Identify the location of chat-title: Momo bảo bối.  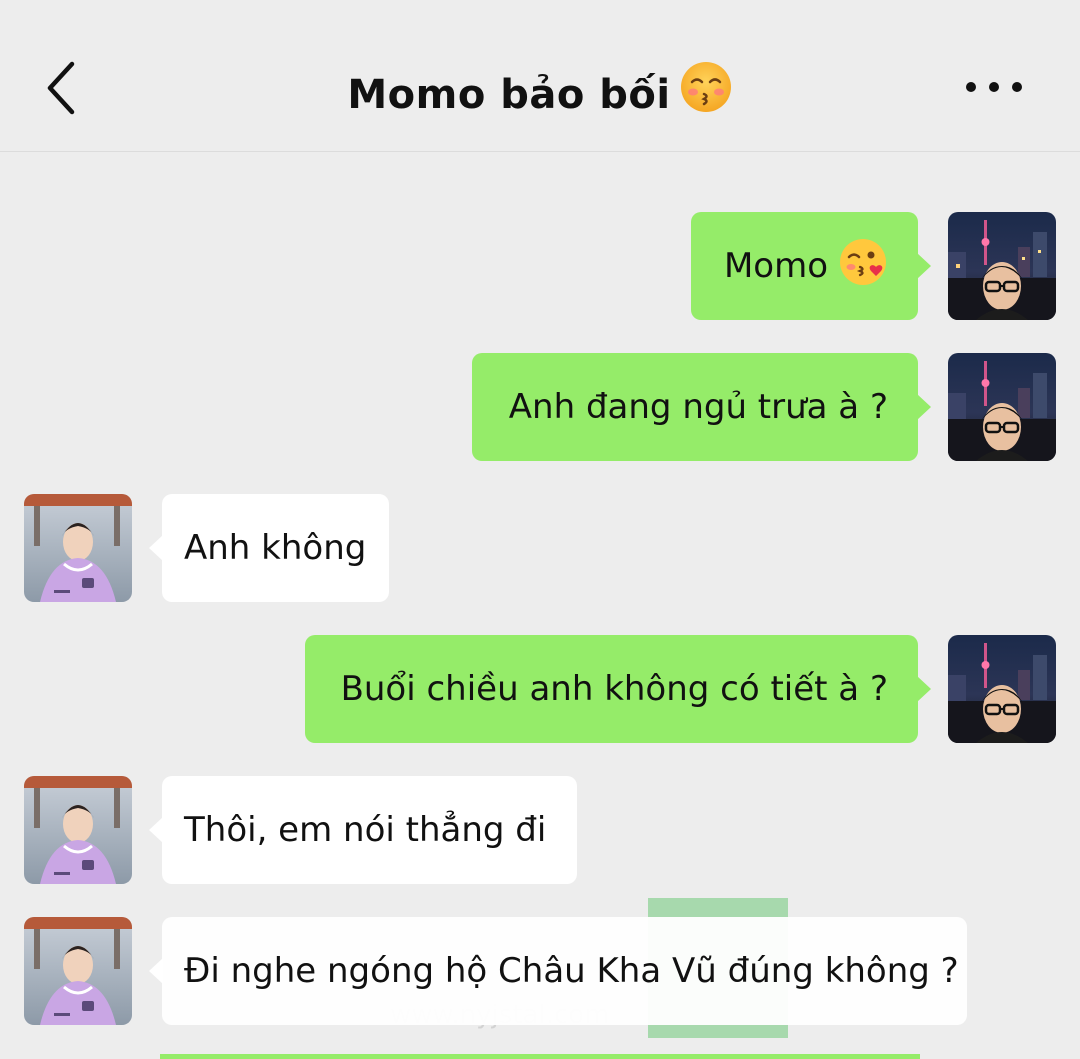
(540, 92).